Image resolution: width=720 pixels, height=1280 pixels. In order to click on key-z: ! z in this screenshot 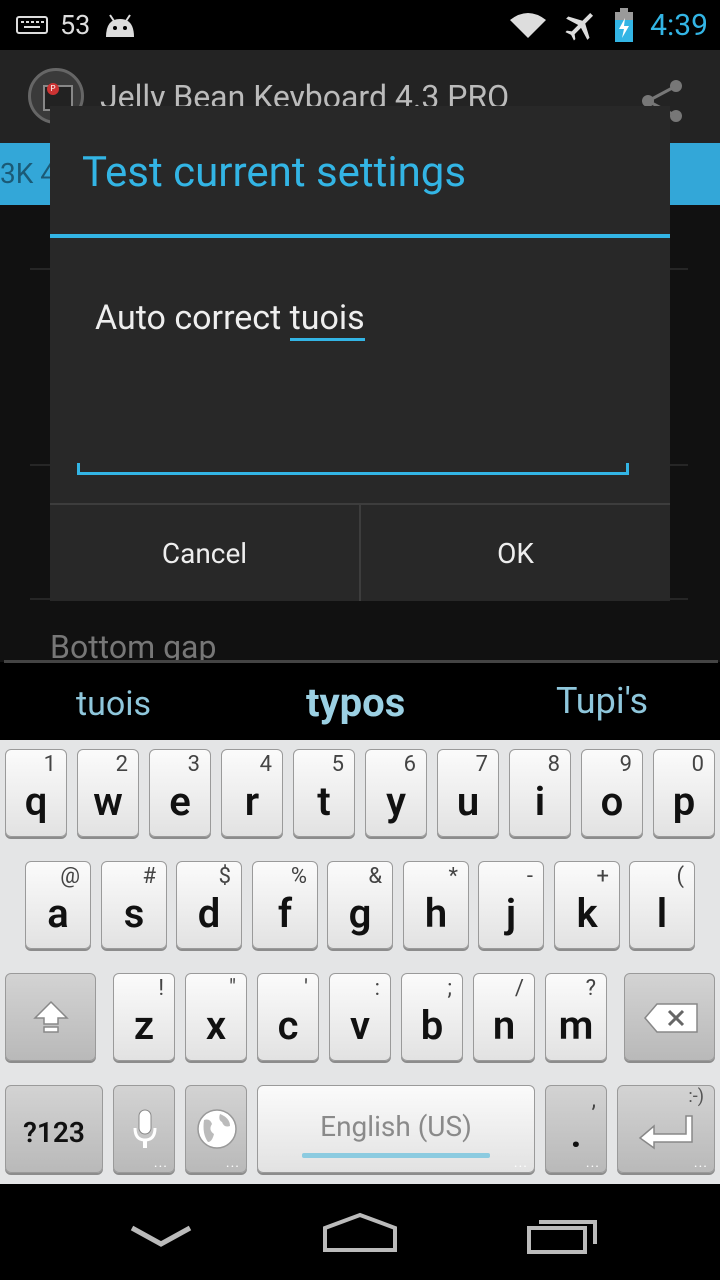, I will do `click(144, 1017)`.